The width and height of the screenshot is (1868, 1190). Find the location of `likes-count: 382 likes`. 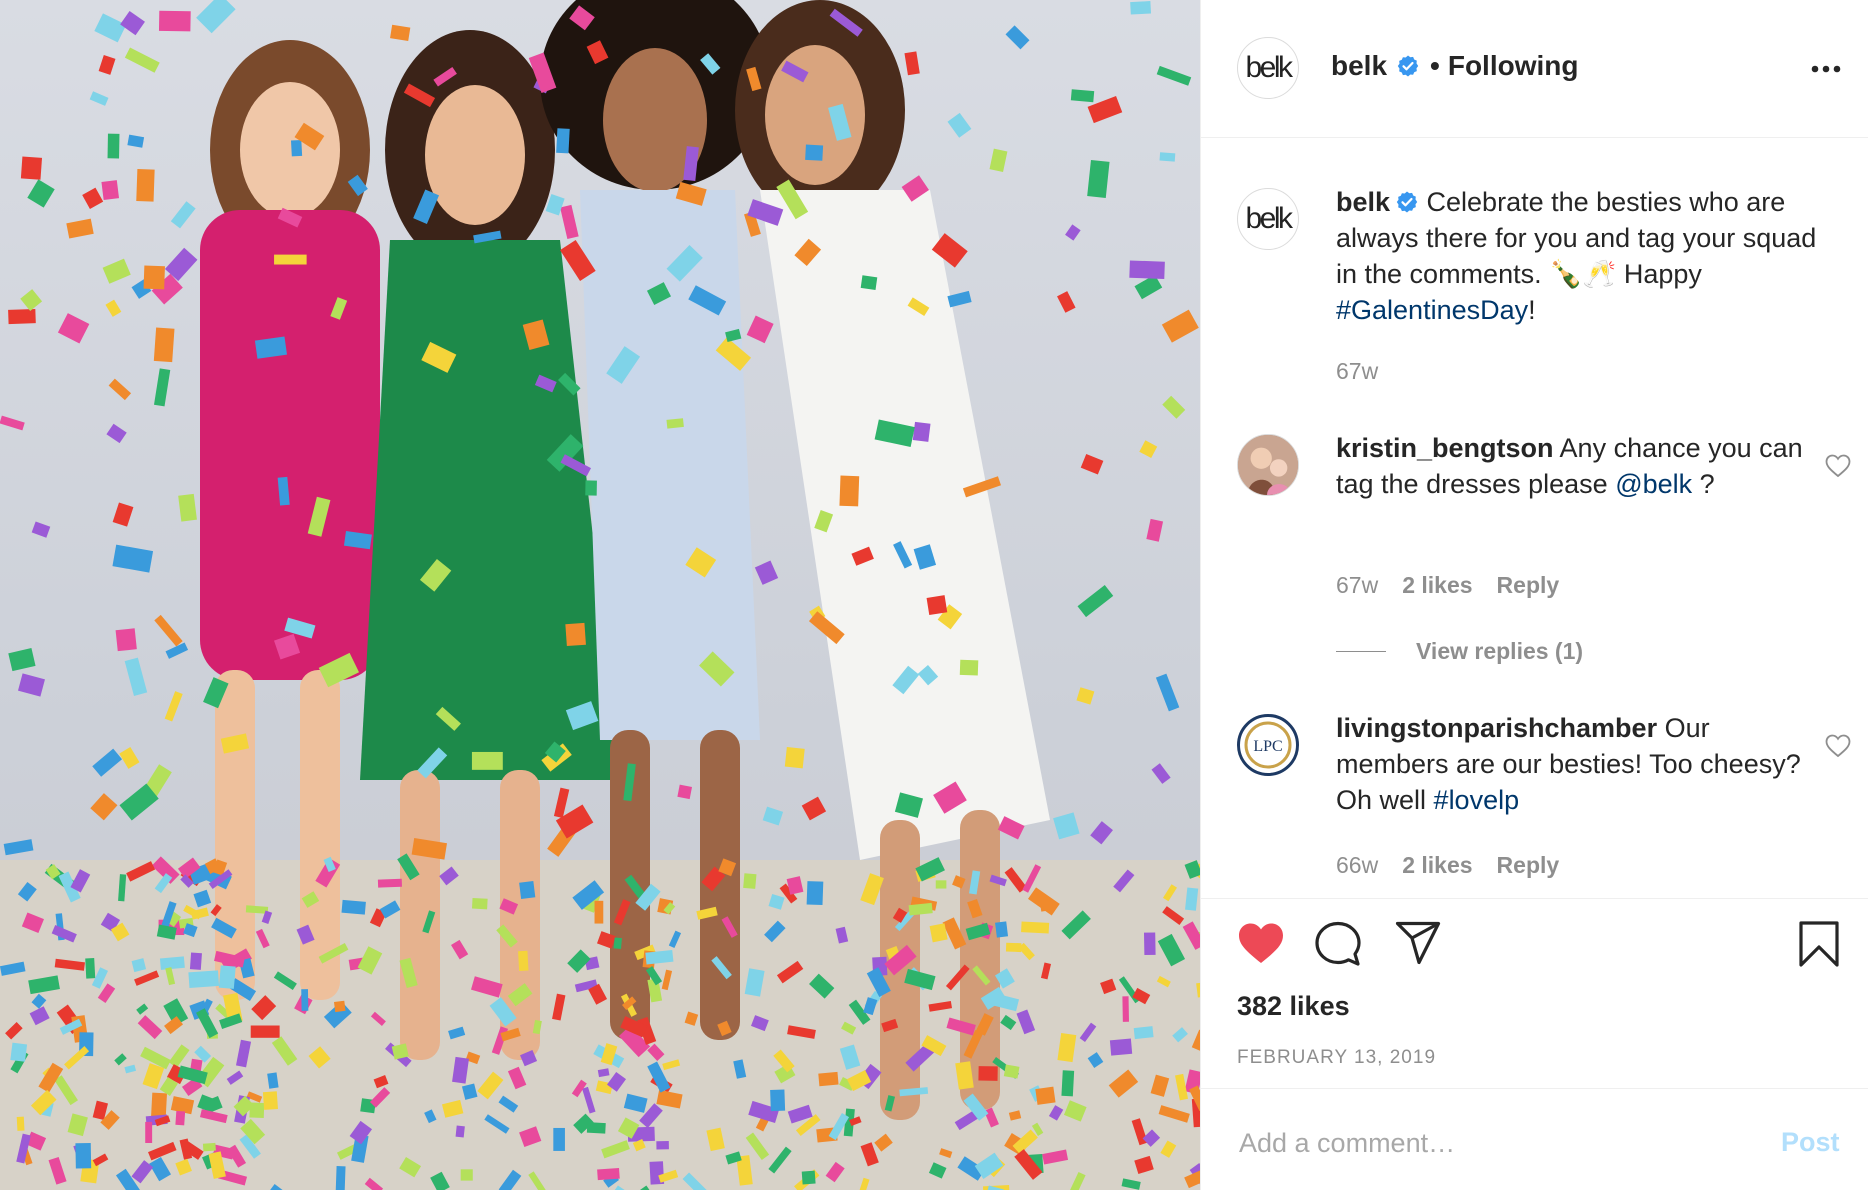

likes-count: 382 likes is located at coordinates (1293, 1006).